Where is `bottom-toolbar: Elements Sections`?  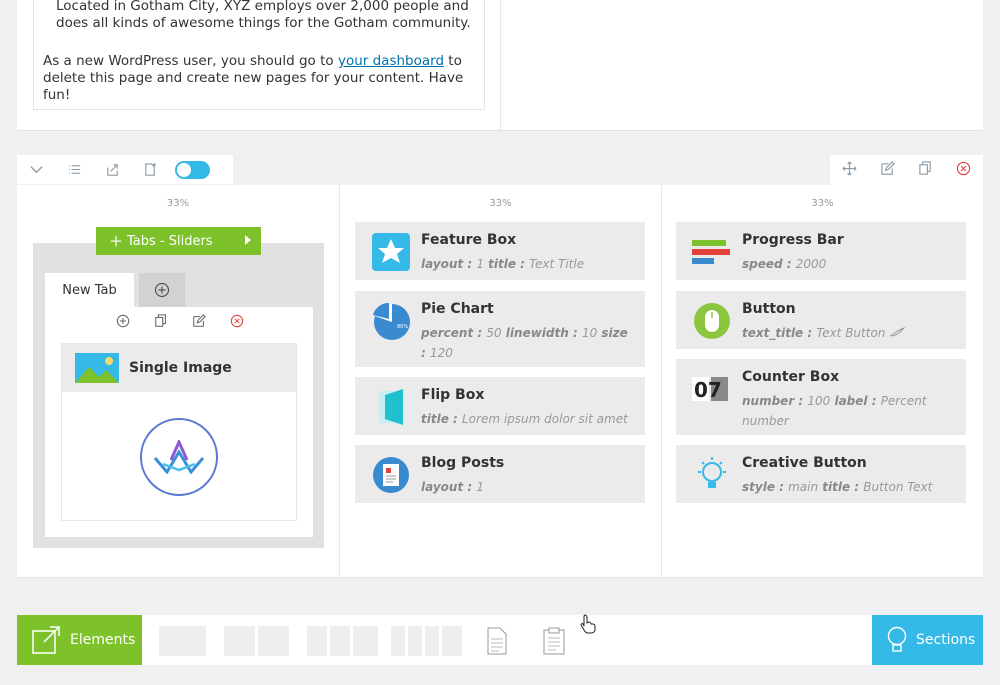
bottom-toolbar: Elements Sections is located at coordinates (500, 640).